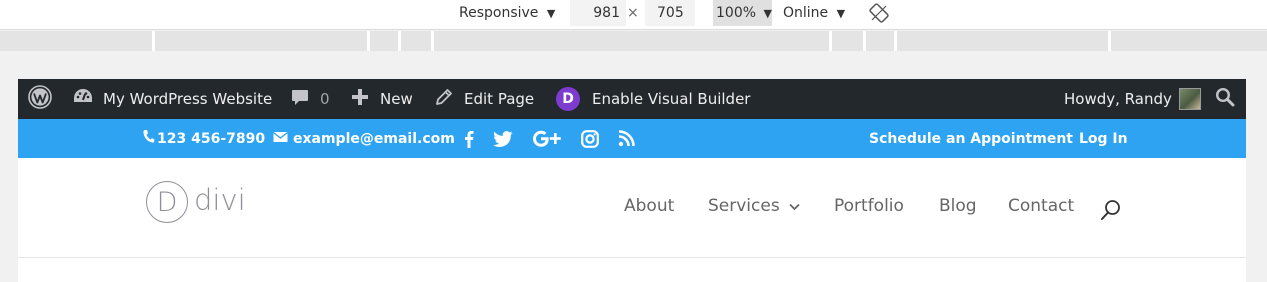 The image size is (1267, 282). I want to click on viewport-width-input: 981, so click(598, 13).